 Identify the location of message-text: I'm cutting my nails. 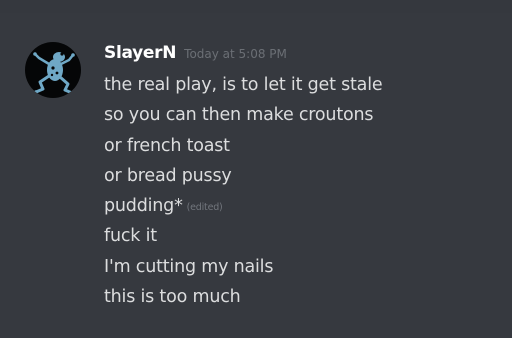
(189, 266).